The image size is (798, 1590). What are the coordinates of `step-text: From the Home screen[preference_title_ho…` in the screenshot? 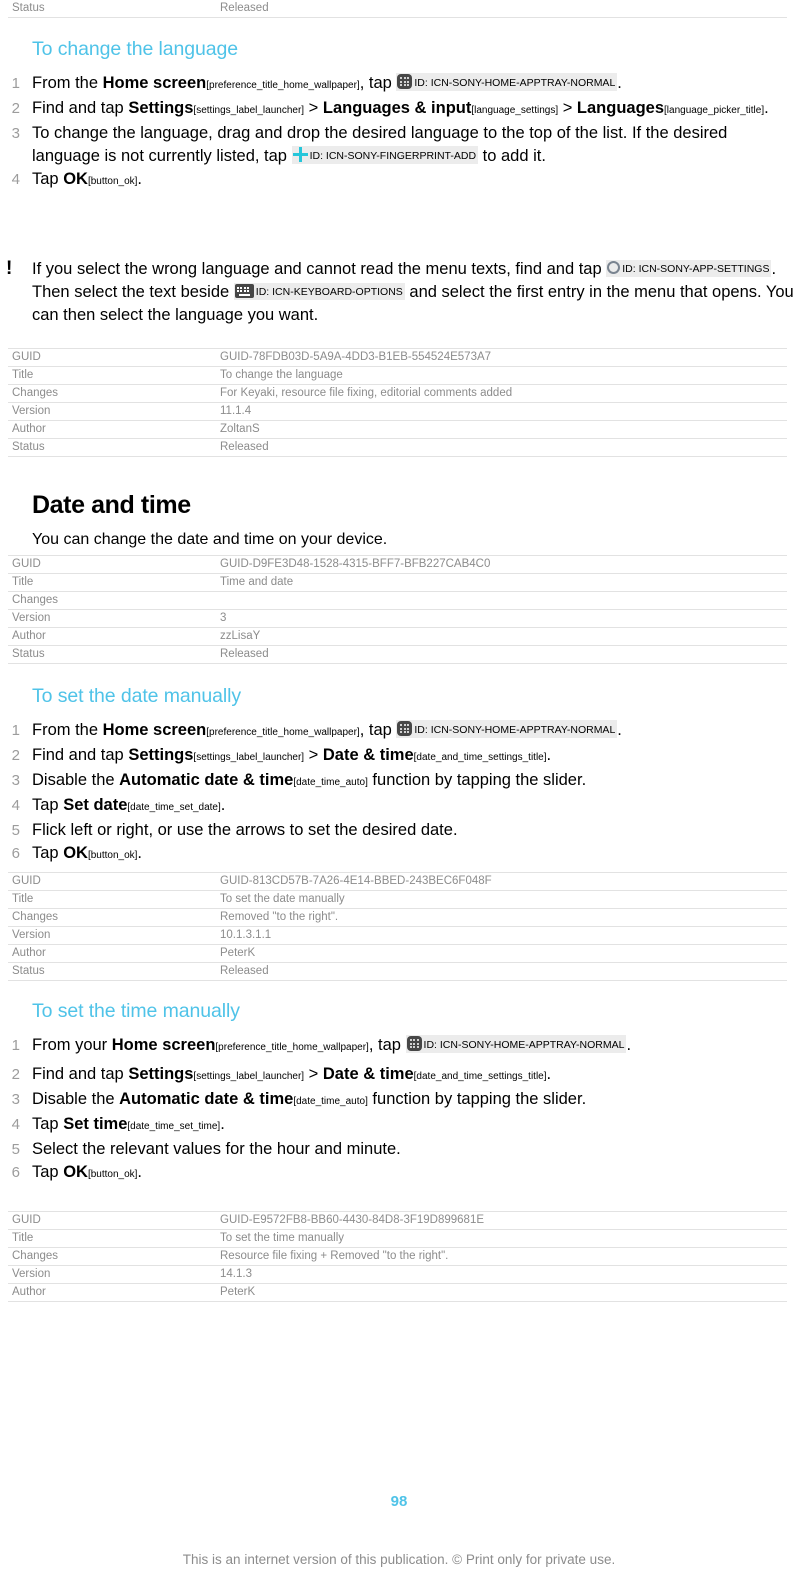 It's located at (327, 729).